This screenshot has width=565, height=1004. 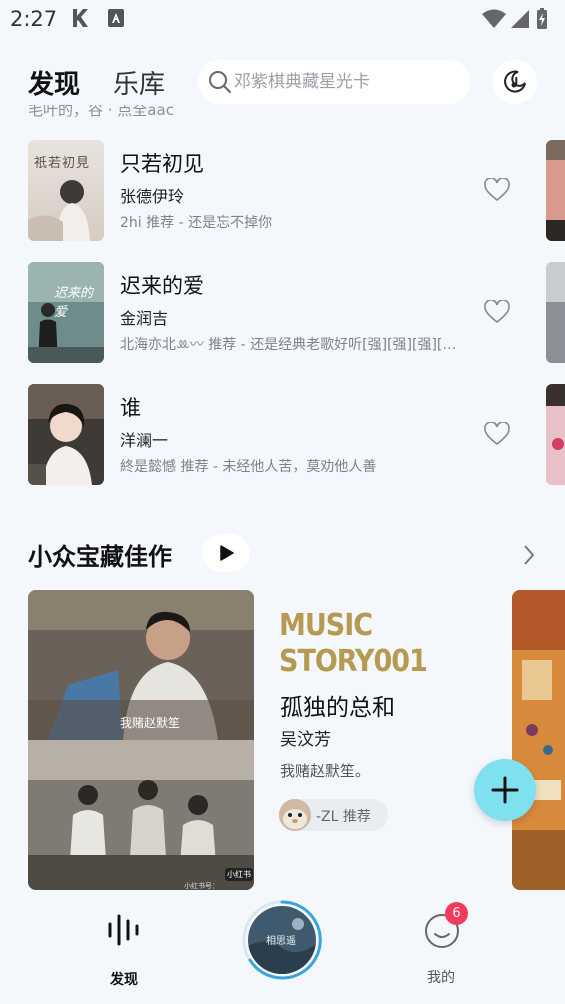 What do you see at coordinates (150, 723) in the screenshot?
I see `image-caption: 我赌赵默笙` at bounding box center [150, 723].